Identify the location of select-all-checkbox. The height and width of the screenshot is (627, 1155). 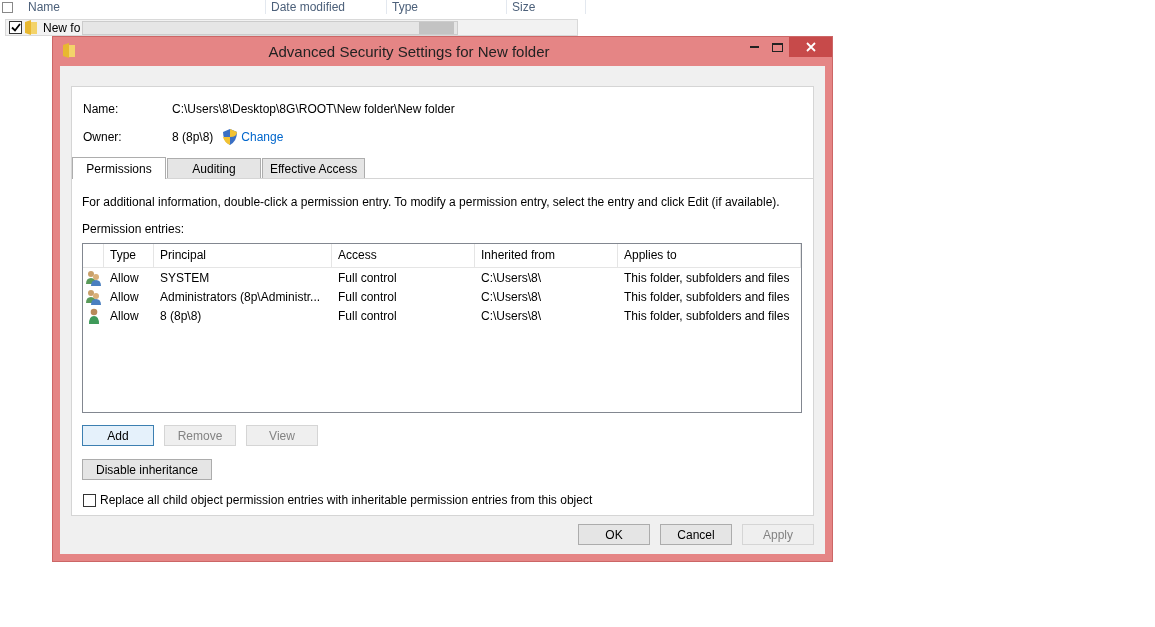
(7, 7).